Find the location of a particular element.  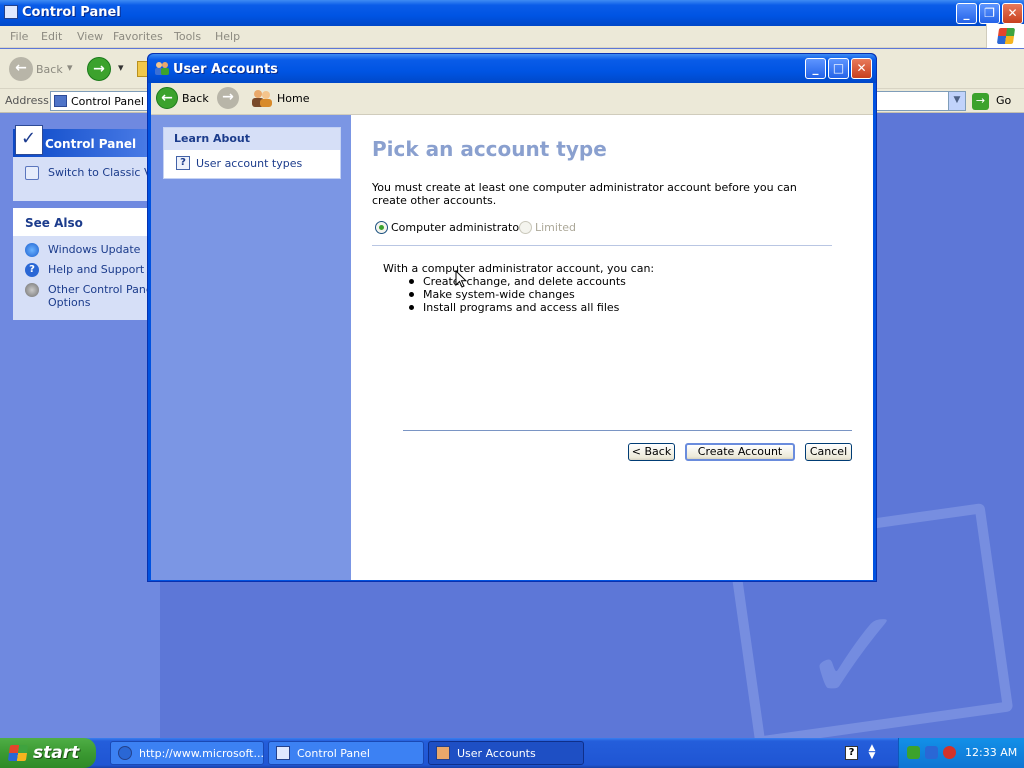

toolbar-back-label: Back is located at coordinates (49, 69).